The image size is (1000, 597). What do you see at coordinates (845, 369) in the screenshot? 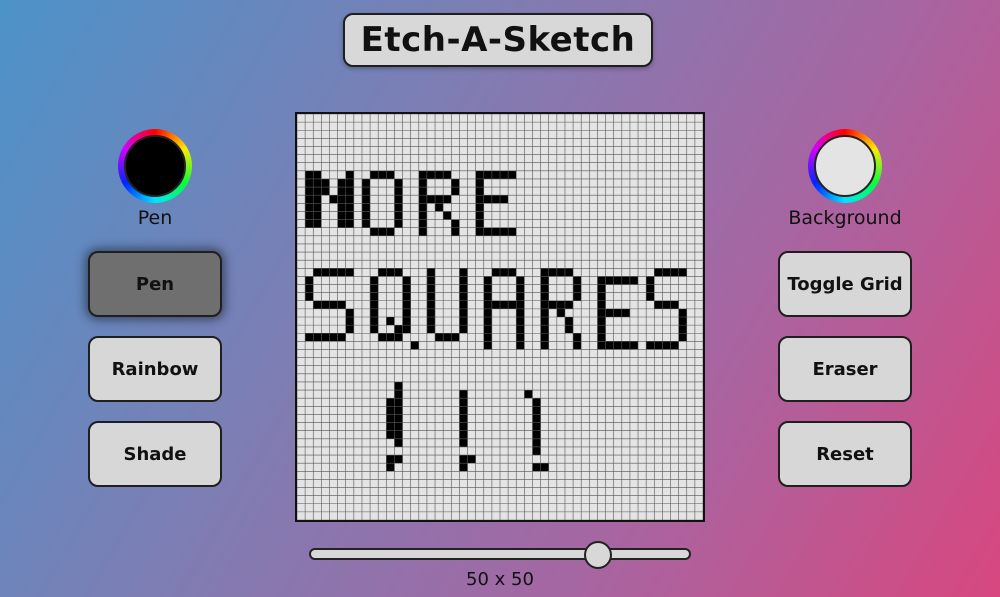
I see `eraser-button: Eraser` at bounding box center [845, 369].